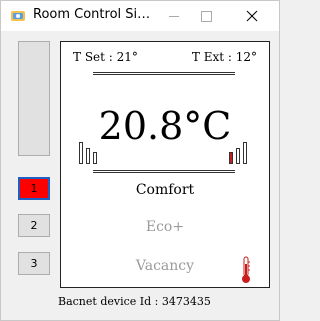 The height and width of the screenshot is (321, 320). I want to click on room-button-1: 1, so click(34, 188).